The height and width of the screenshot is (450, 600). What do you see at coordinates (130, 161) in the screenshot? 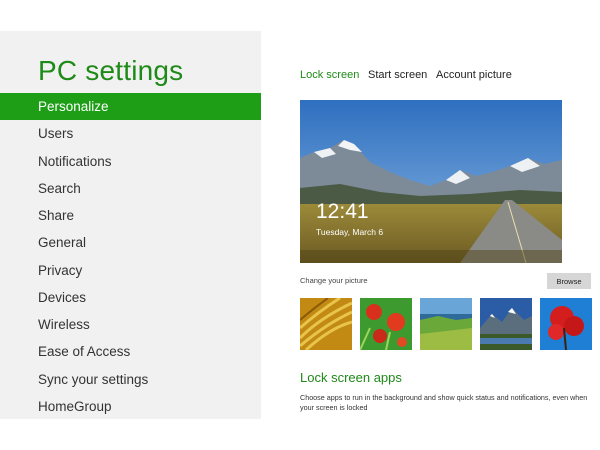
I see `sidebar-item-notifications: Notifications` at bounding box center [130, 161].